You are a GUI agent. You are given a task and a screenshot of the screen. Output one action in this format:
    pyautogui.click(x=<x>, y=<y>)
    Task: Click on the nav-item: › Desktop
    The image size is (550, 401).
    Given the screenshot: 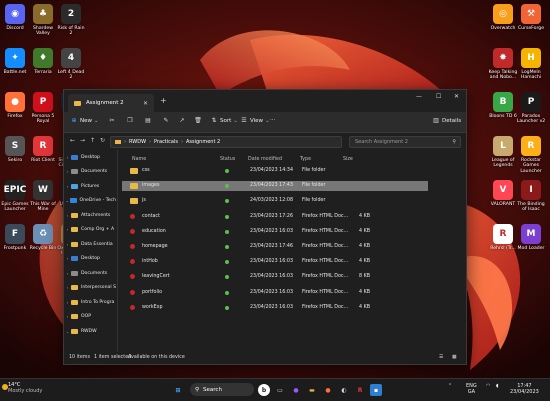 What is the action you would take?
    pyautogui.click(x=90, y=157)
    